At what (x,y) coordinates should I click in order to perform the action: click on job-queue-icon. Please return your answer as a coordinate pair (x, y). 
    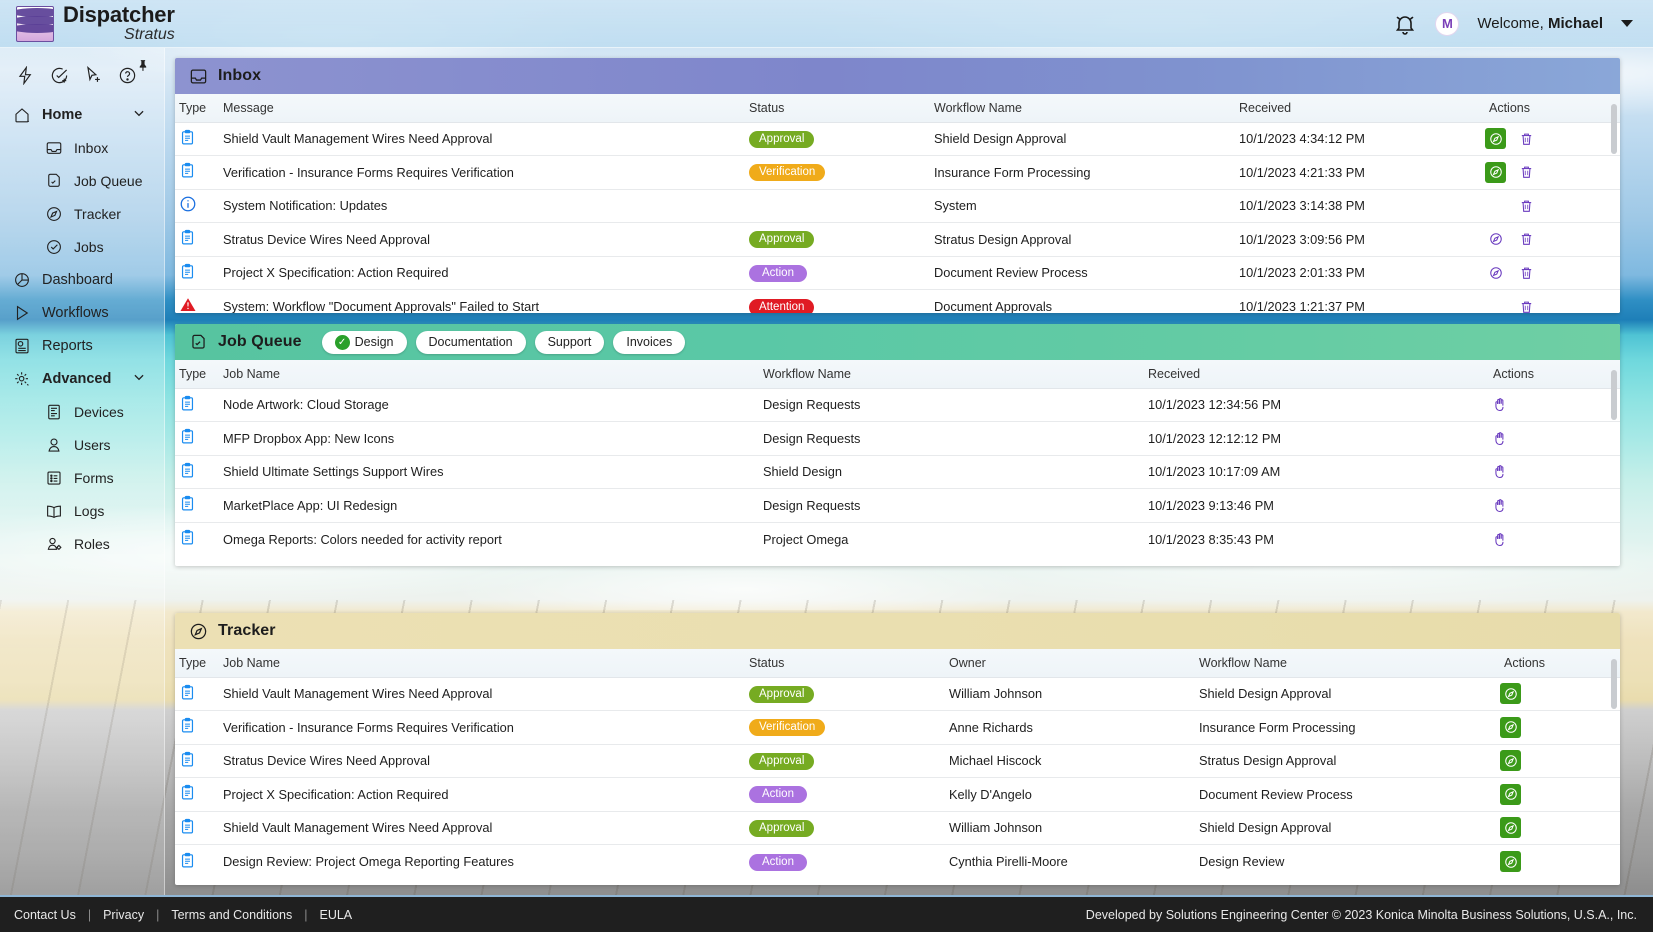
    Looking at the image, I should click on (198, 341).